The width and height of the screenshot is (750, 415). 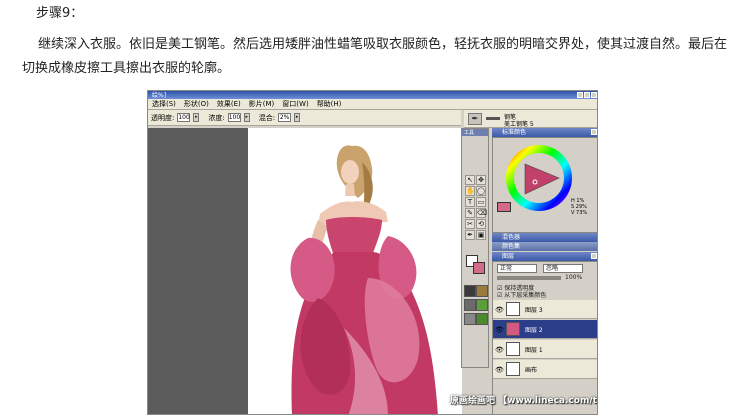 What do you see at coordinates (267, 117) in the screenshot?
I see `blend-label: 混合:` at bounding box center [267, 117].